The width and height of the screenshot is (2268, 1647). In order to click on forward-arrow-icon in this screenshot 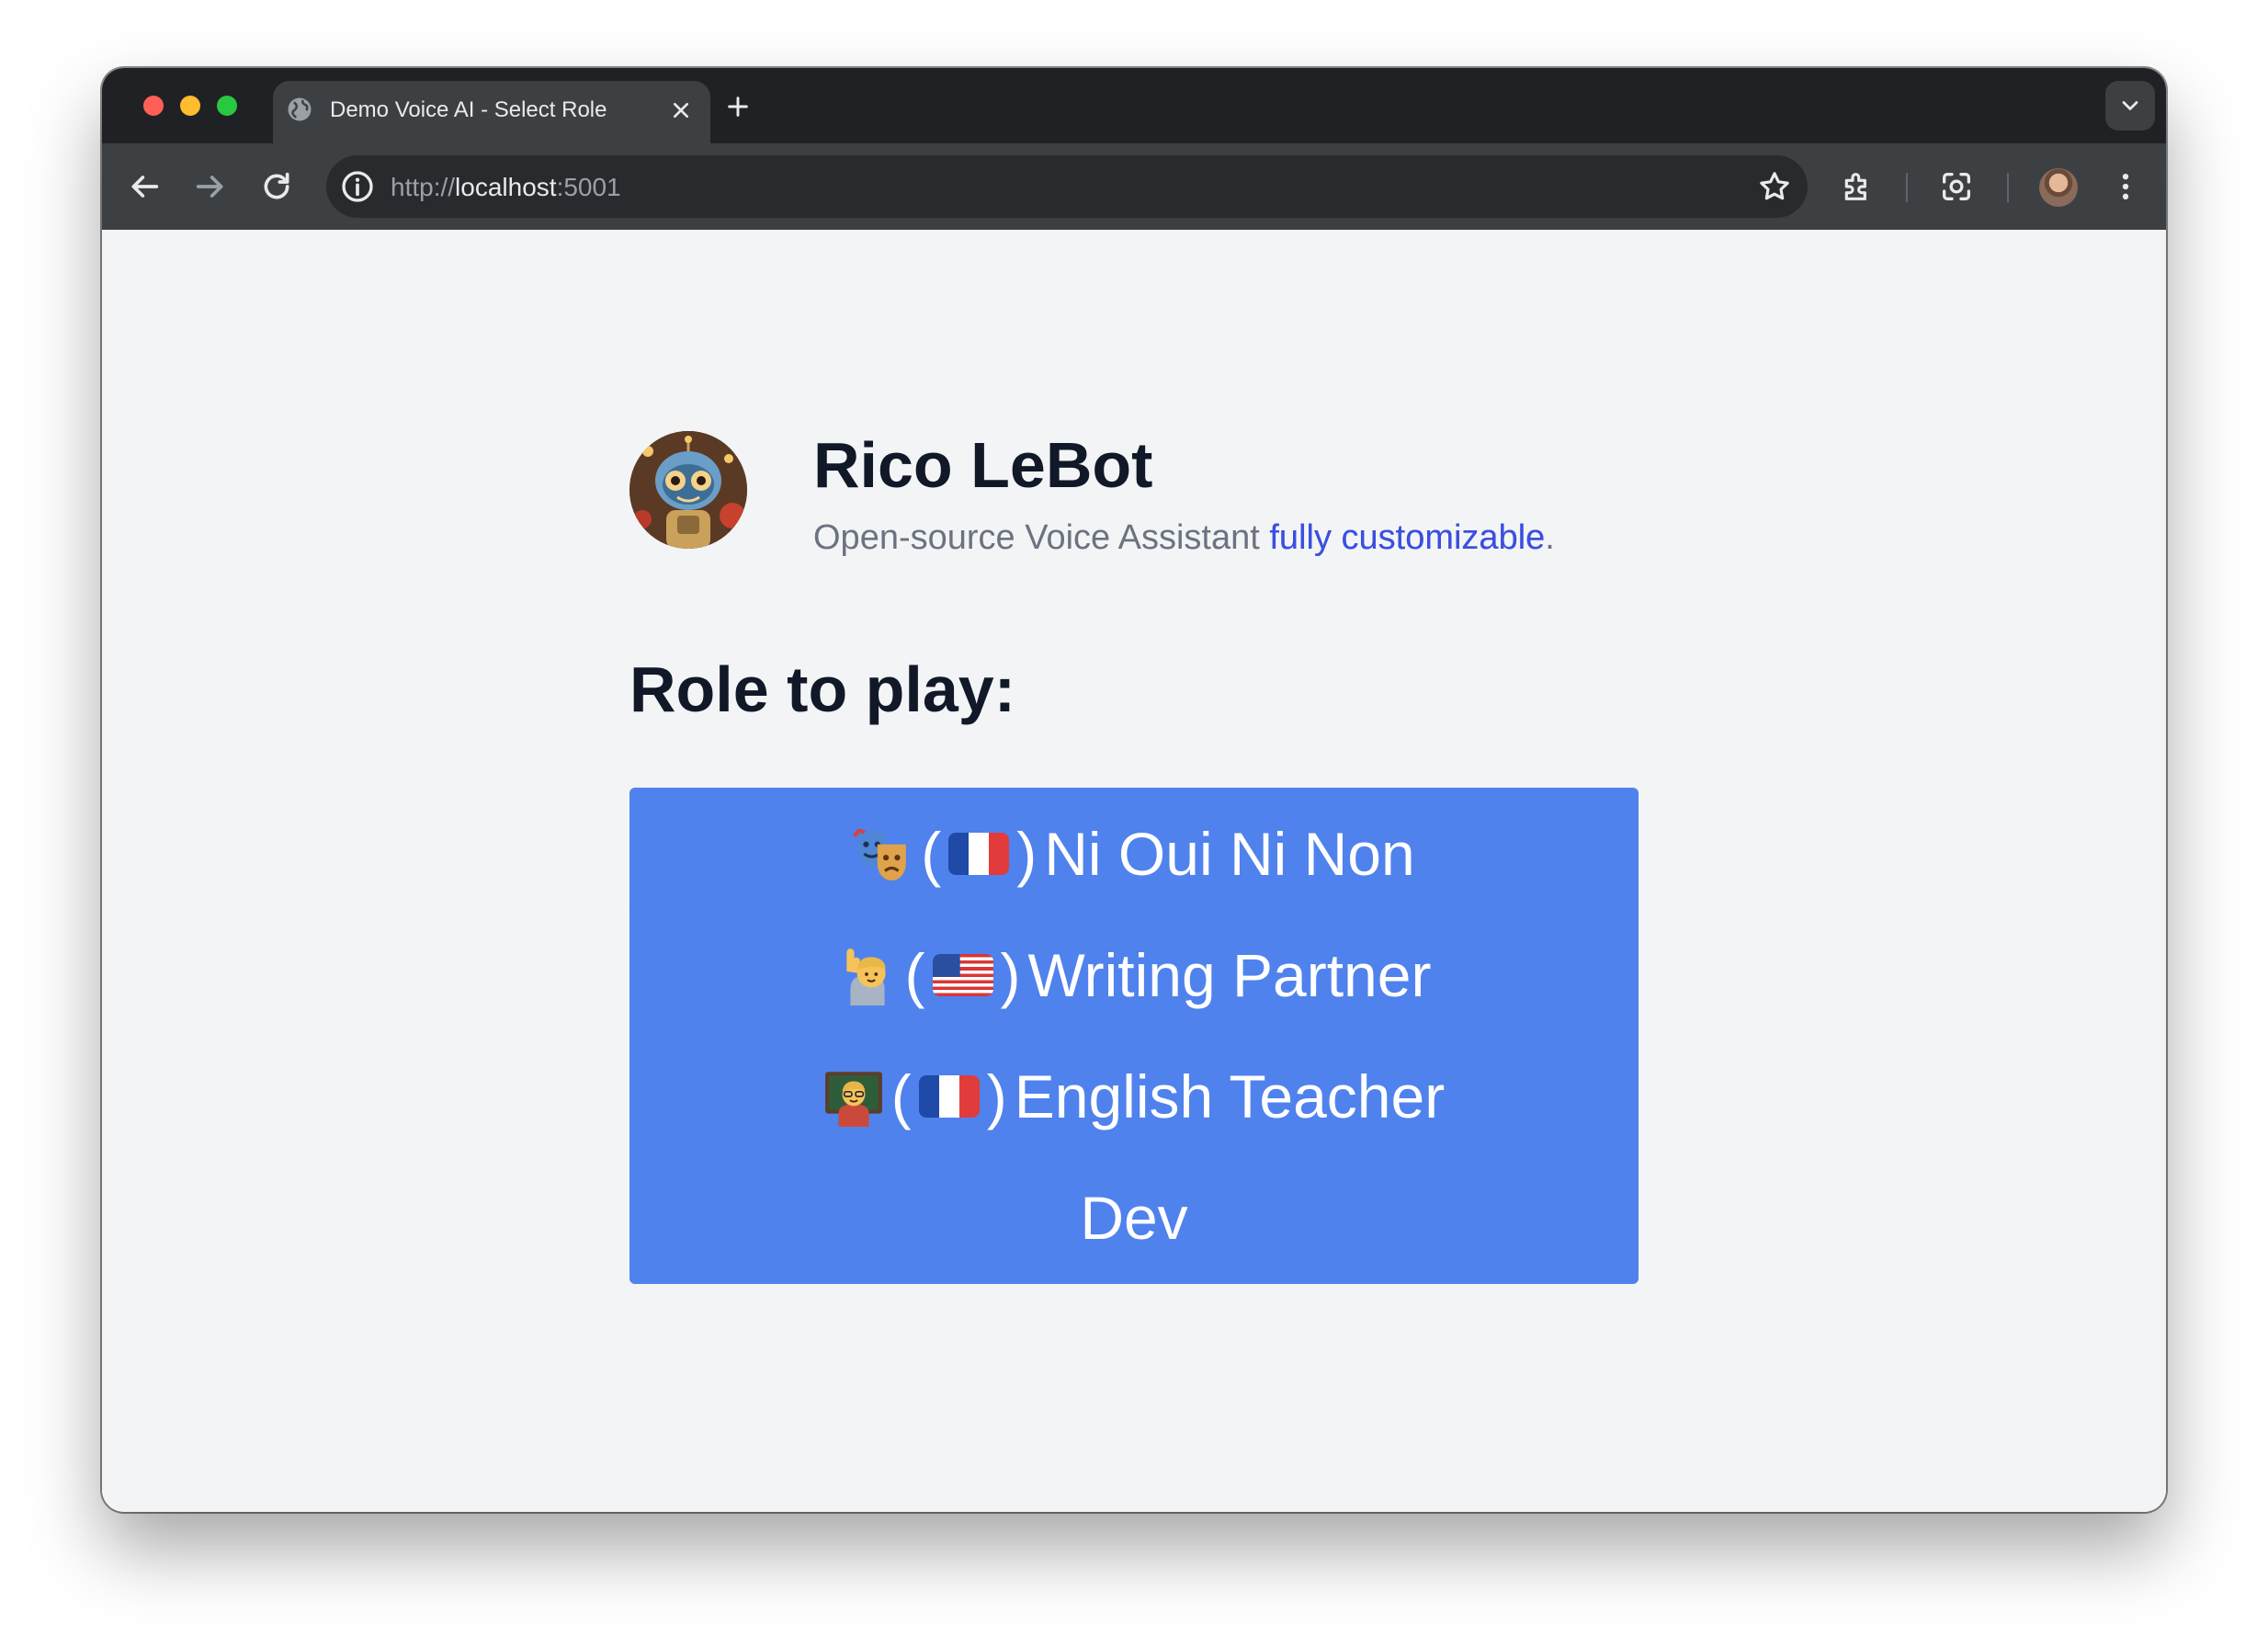, I will do `click(210, 186)`.